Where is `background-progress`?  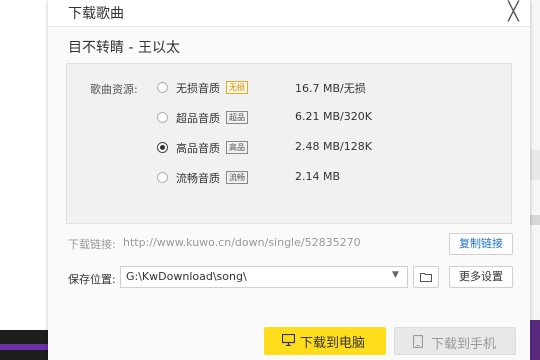
background-progress is located at coordinates (24, 347).